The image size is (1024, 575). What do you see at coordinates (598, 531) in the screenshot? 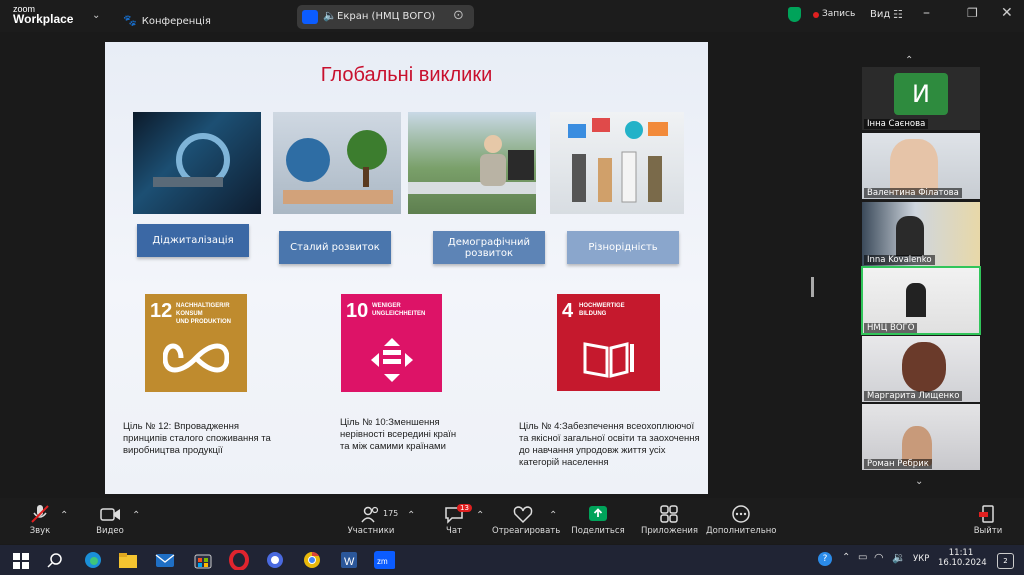
I see `share-label: Поделиться` at bounding box center [598, 531].